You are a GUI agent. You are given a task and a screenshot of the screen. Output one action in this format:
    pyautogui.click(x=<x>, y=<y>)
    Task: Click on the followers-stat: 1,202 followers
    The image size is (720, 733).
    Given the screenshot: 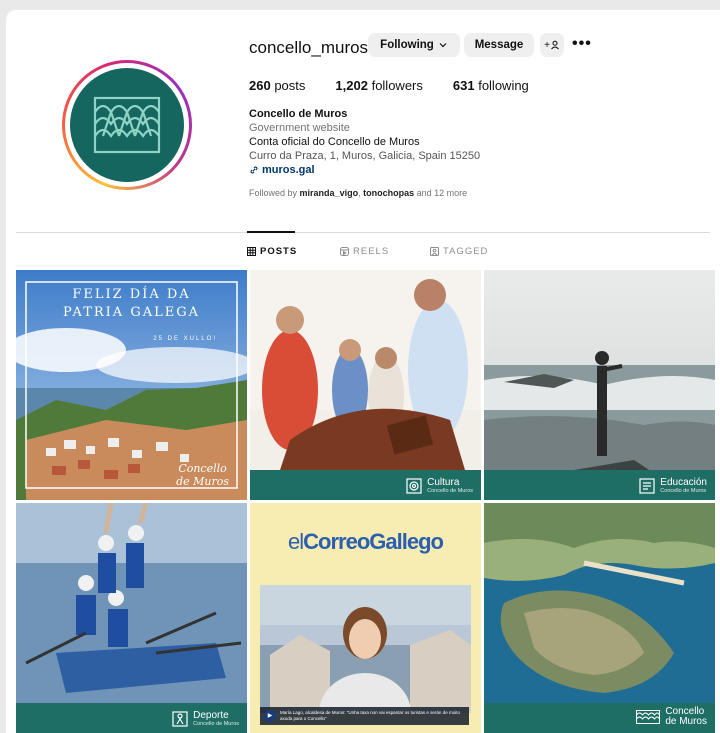 What is the action you would take?
    pyautogui.click(x=378, y=85)
    